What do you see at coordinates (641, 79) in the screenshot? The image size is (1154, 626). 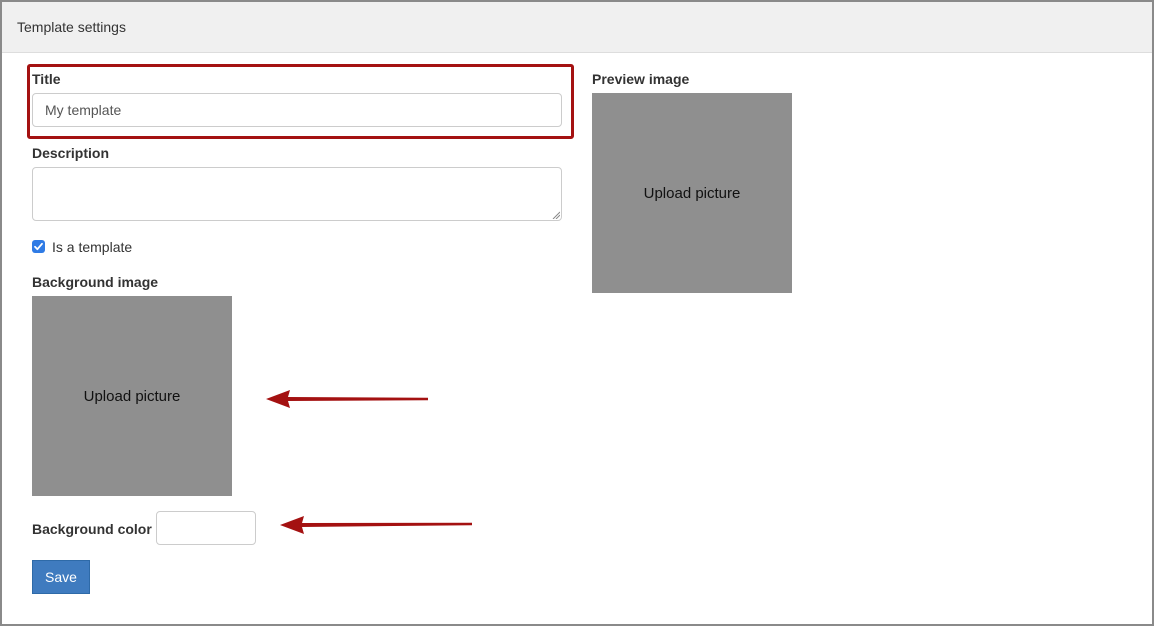 I see `preview-image-label: Preview image` at bounding box center [641, 79].